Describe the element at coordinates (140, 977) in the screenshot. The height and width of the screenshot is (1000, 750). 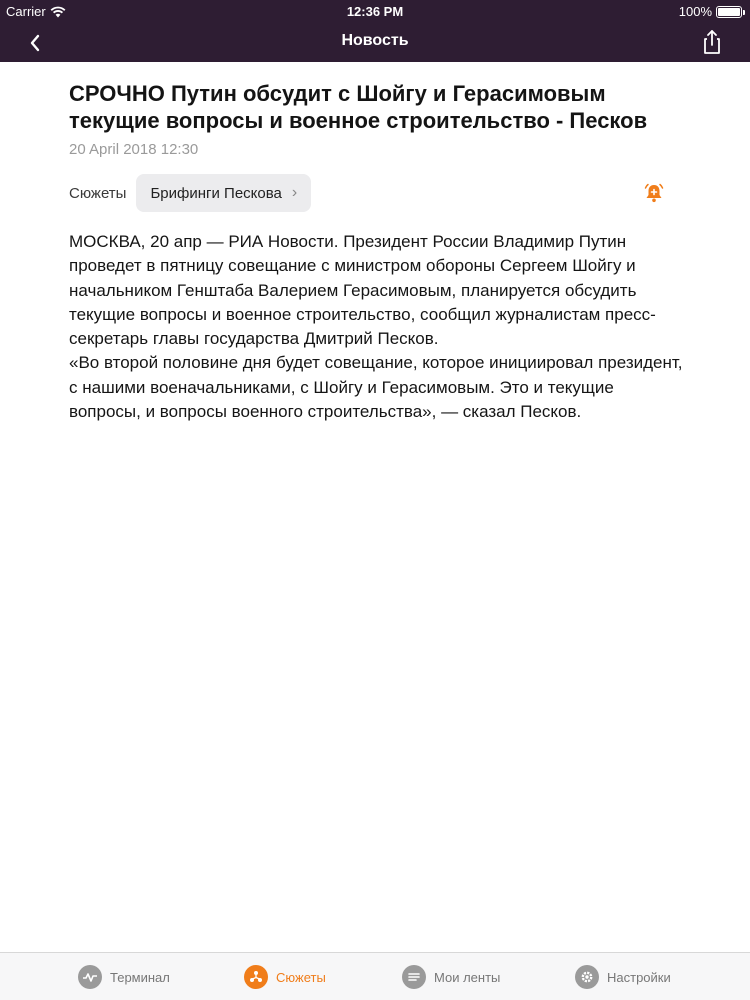
I see `tab-label: Терминал` at that location.